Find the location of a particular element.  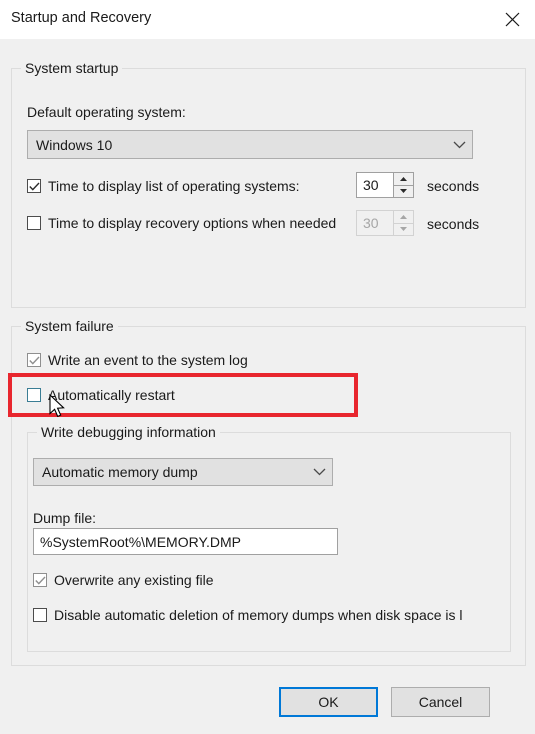

time-to-display-list-value: 30 is located at coordinates (374, 185).